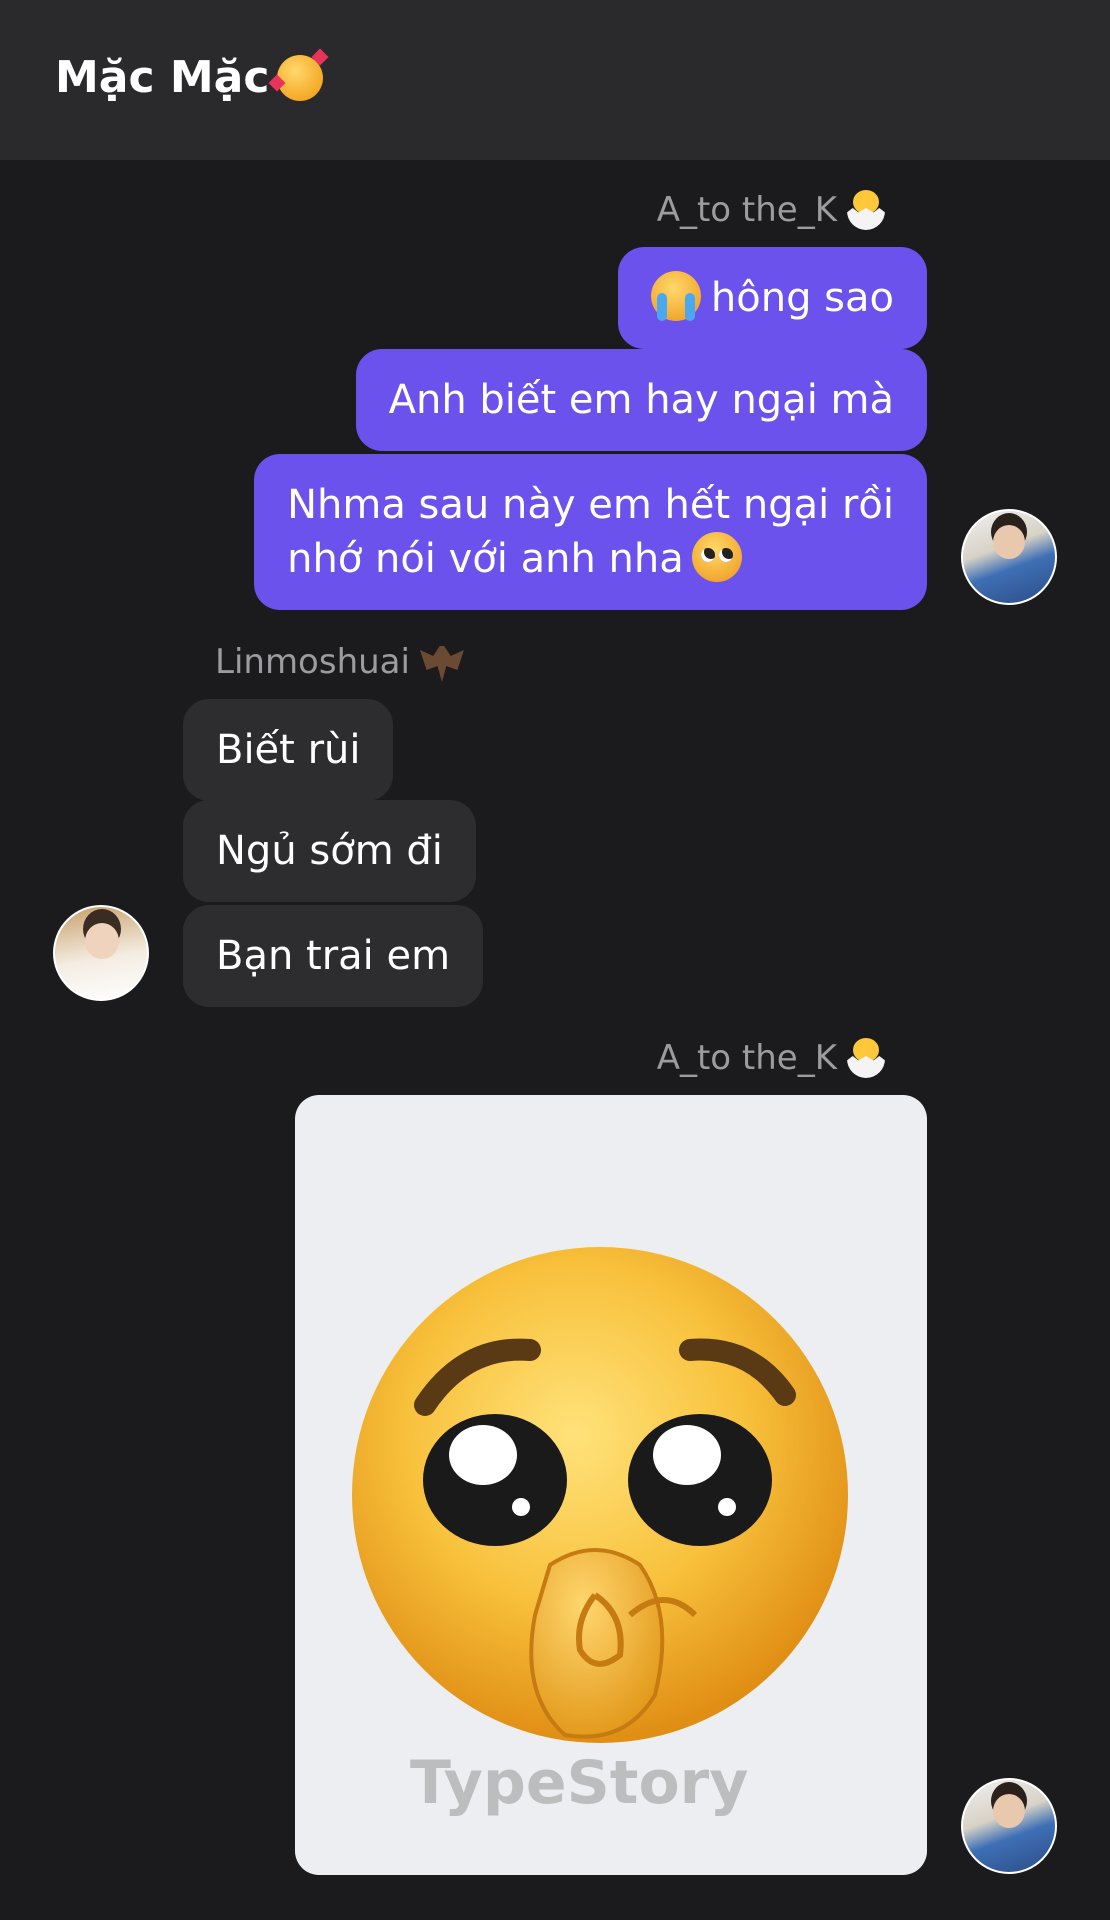 This screenshot has width=1110, height=1920. I want to click on message-text: hông sao, so click(802, 298).